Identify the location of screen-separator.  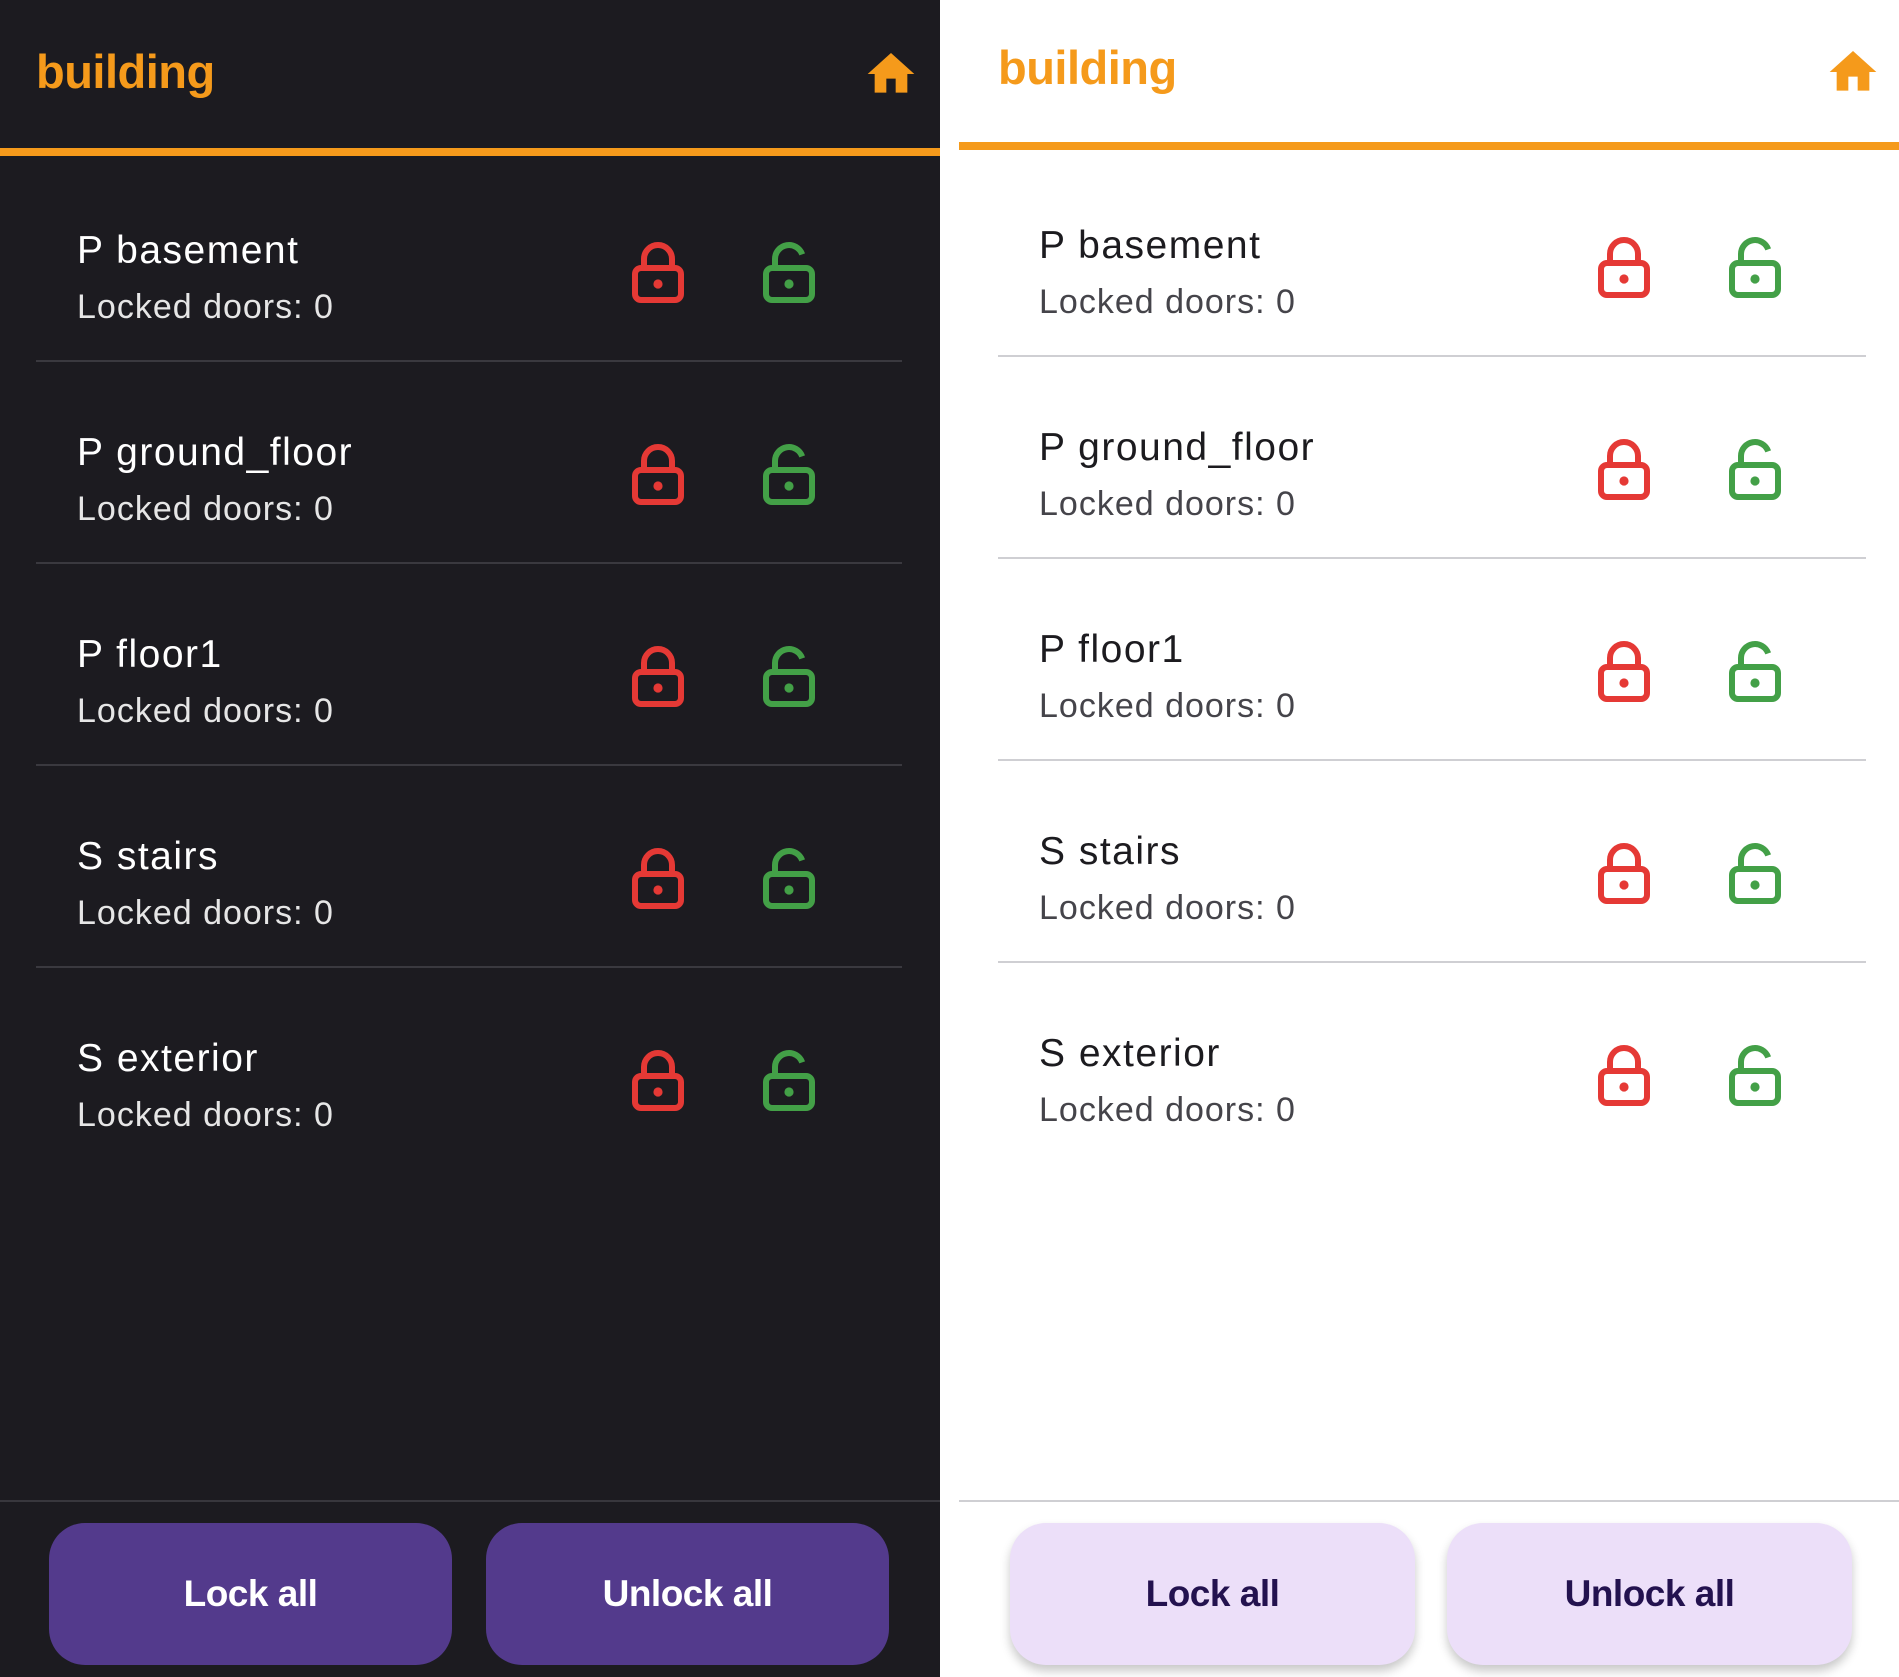
(949, 838).